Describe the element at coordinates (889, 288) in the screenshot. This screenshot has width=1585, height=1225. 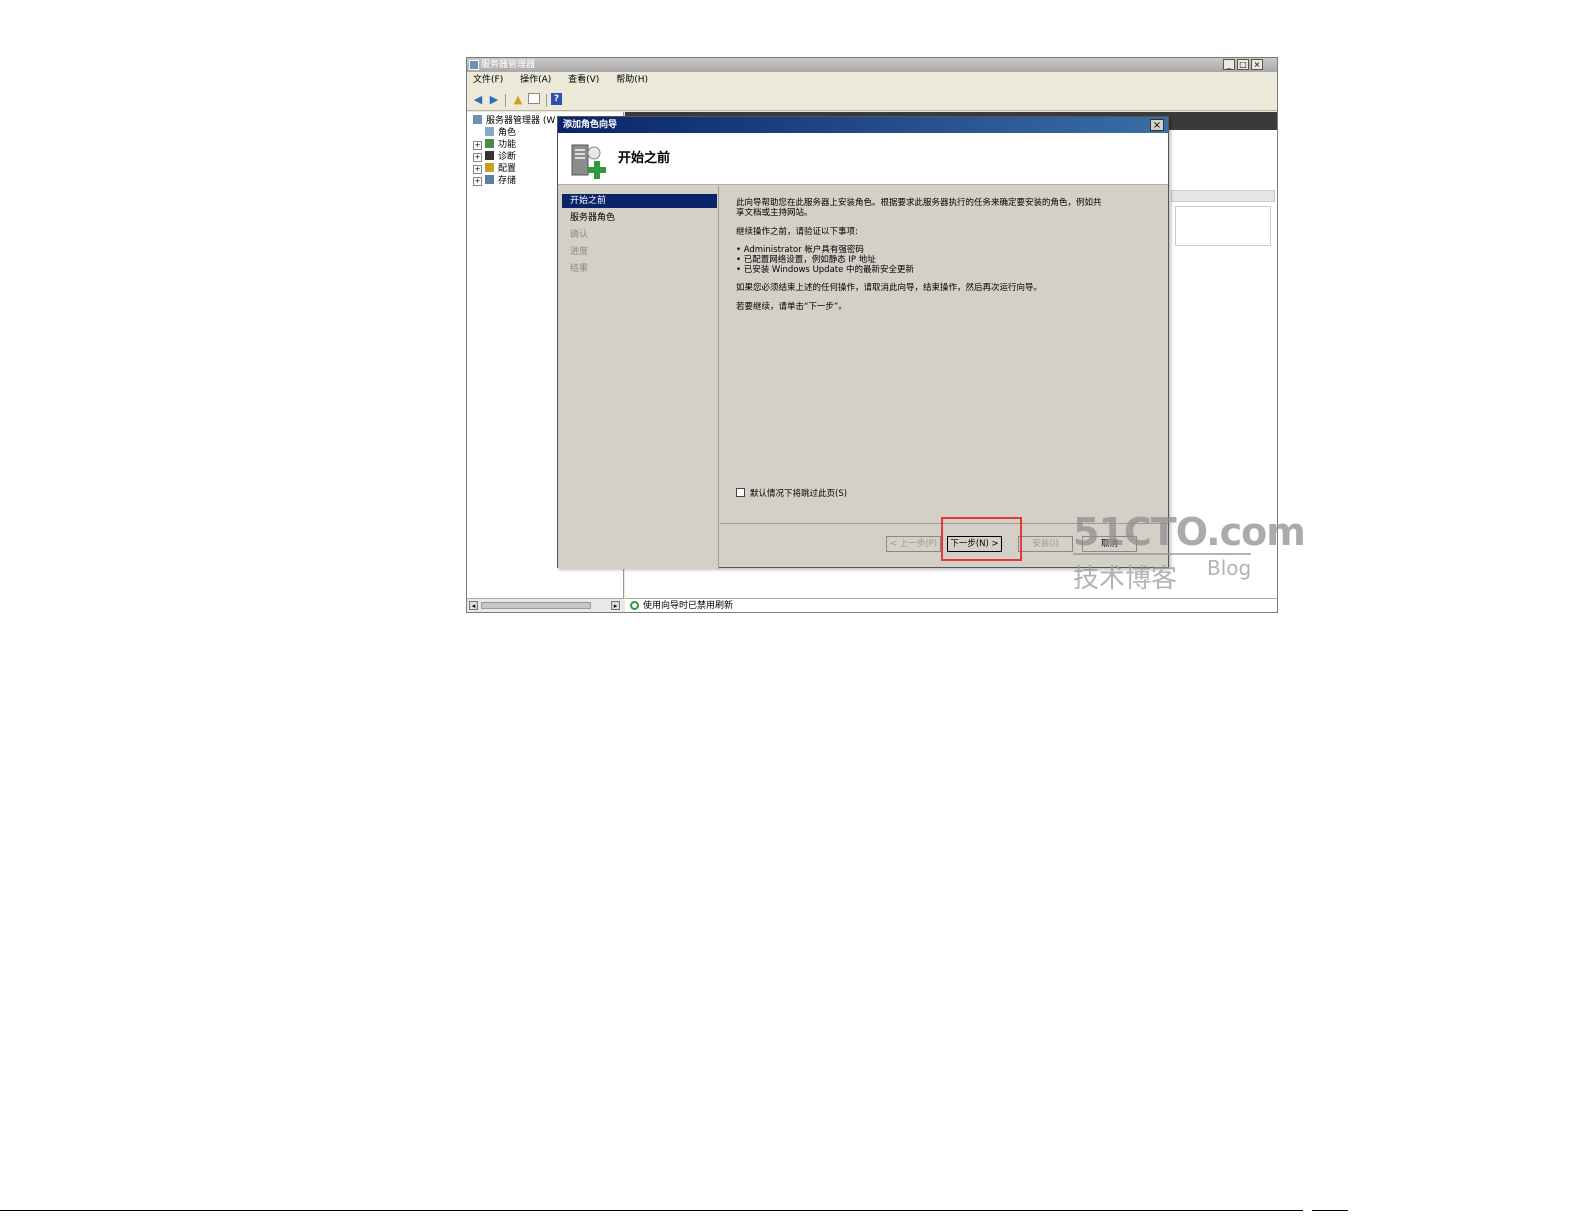
I see `cancel-note: 如果您必须结束上述的任何操作，请取消此向导，结束操作，然后再次运行向导。` at that location.